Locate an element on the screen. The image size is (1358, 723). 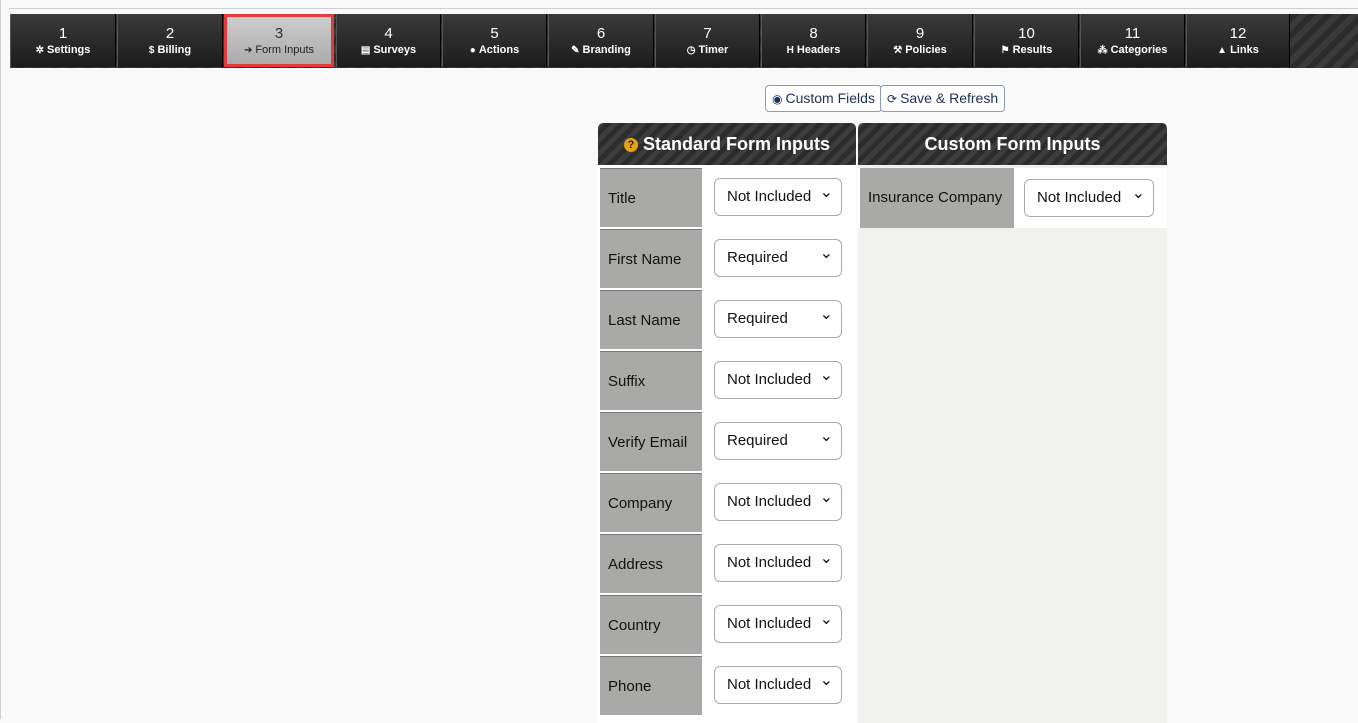
tab-number: 4 is located at coordinates (388, 33).